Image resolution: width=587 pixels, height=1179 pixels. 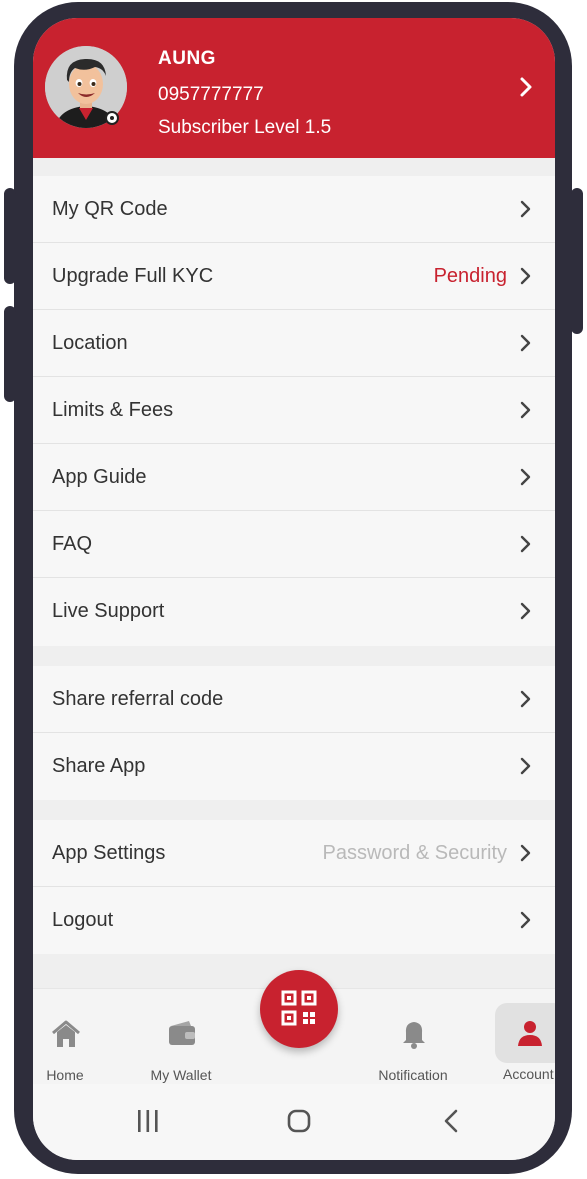 I want to click on menu-item-faq: FAQ, so click(x=294, y=544).